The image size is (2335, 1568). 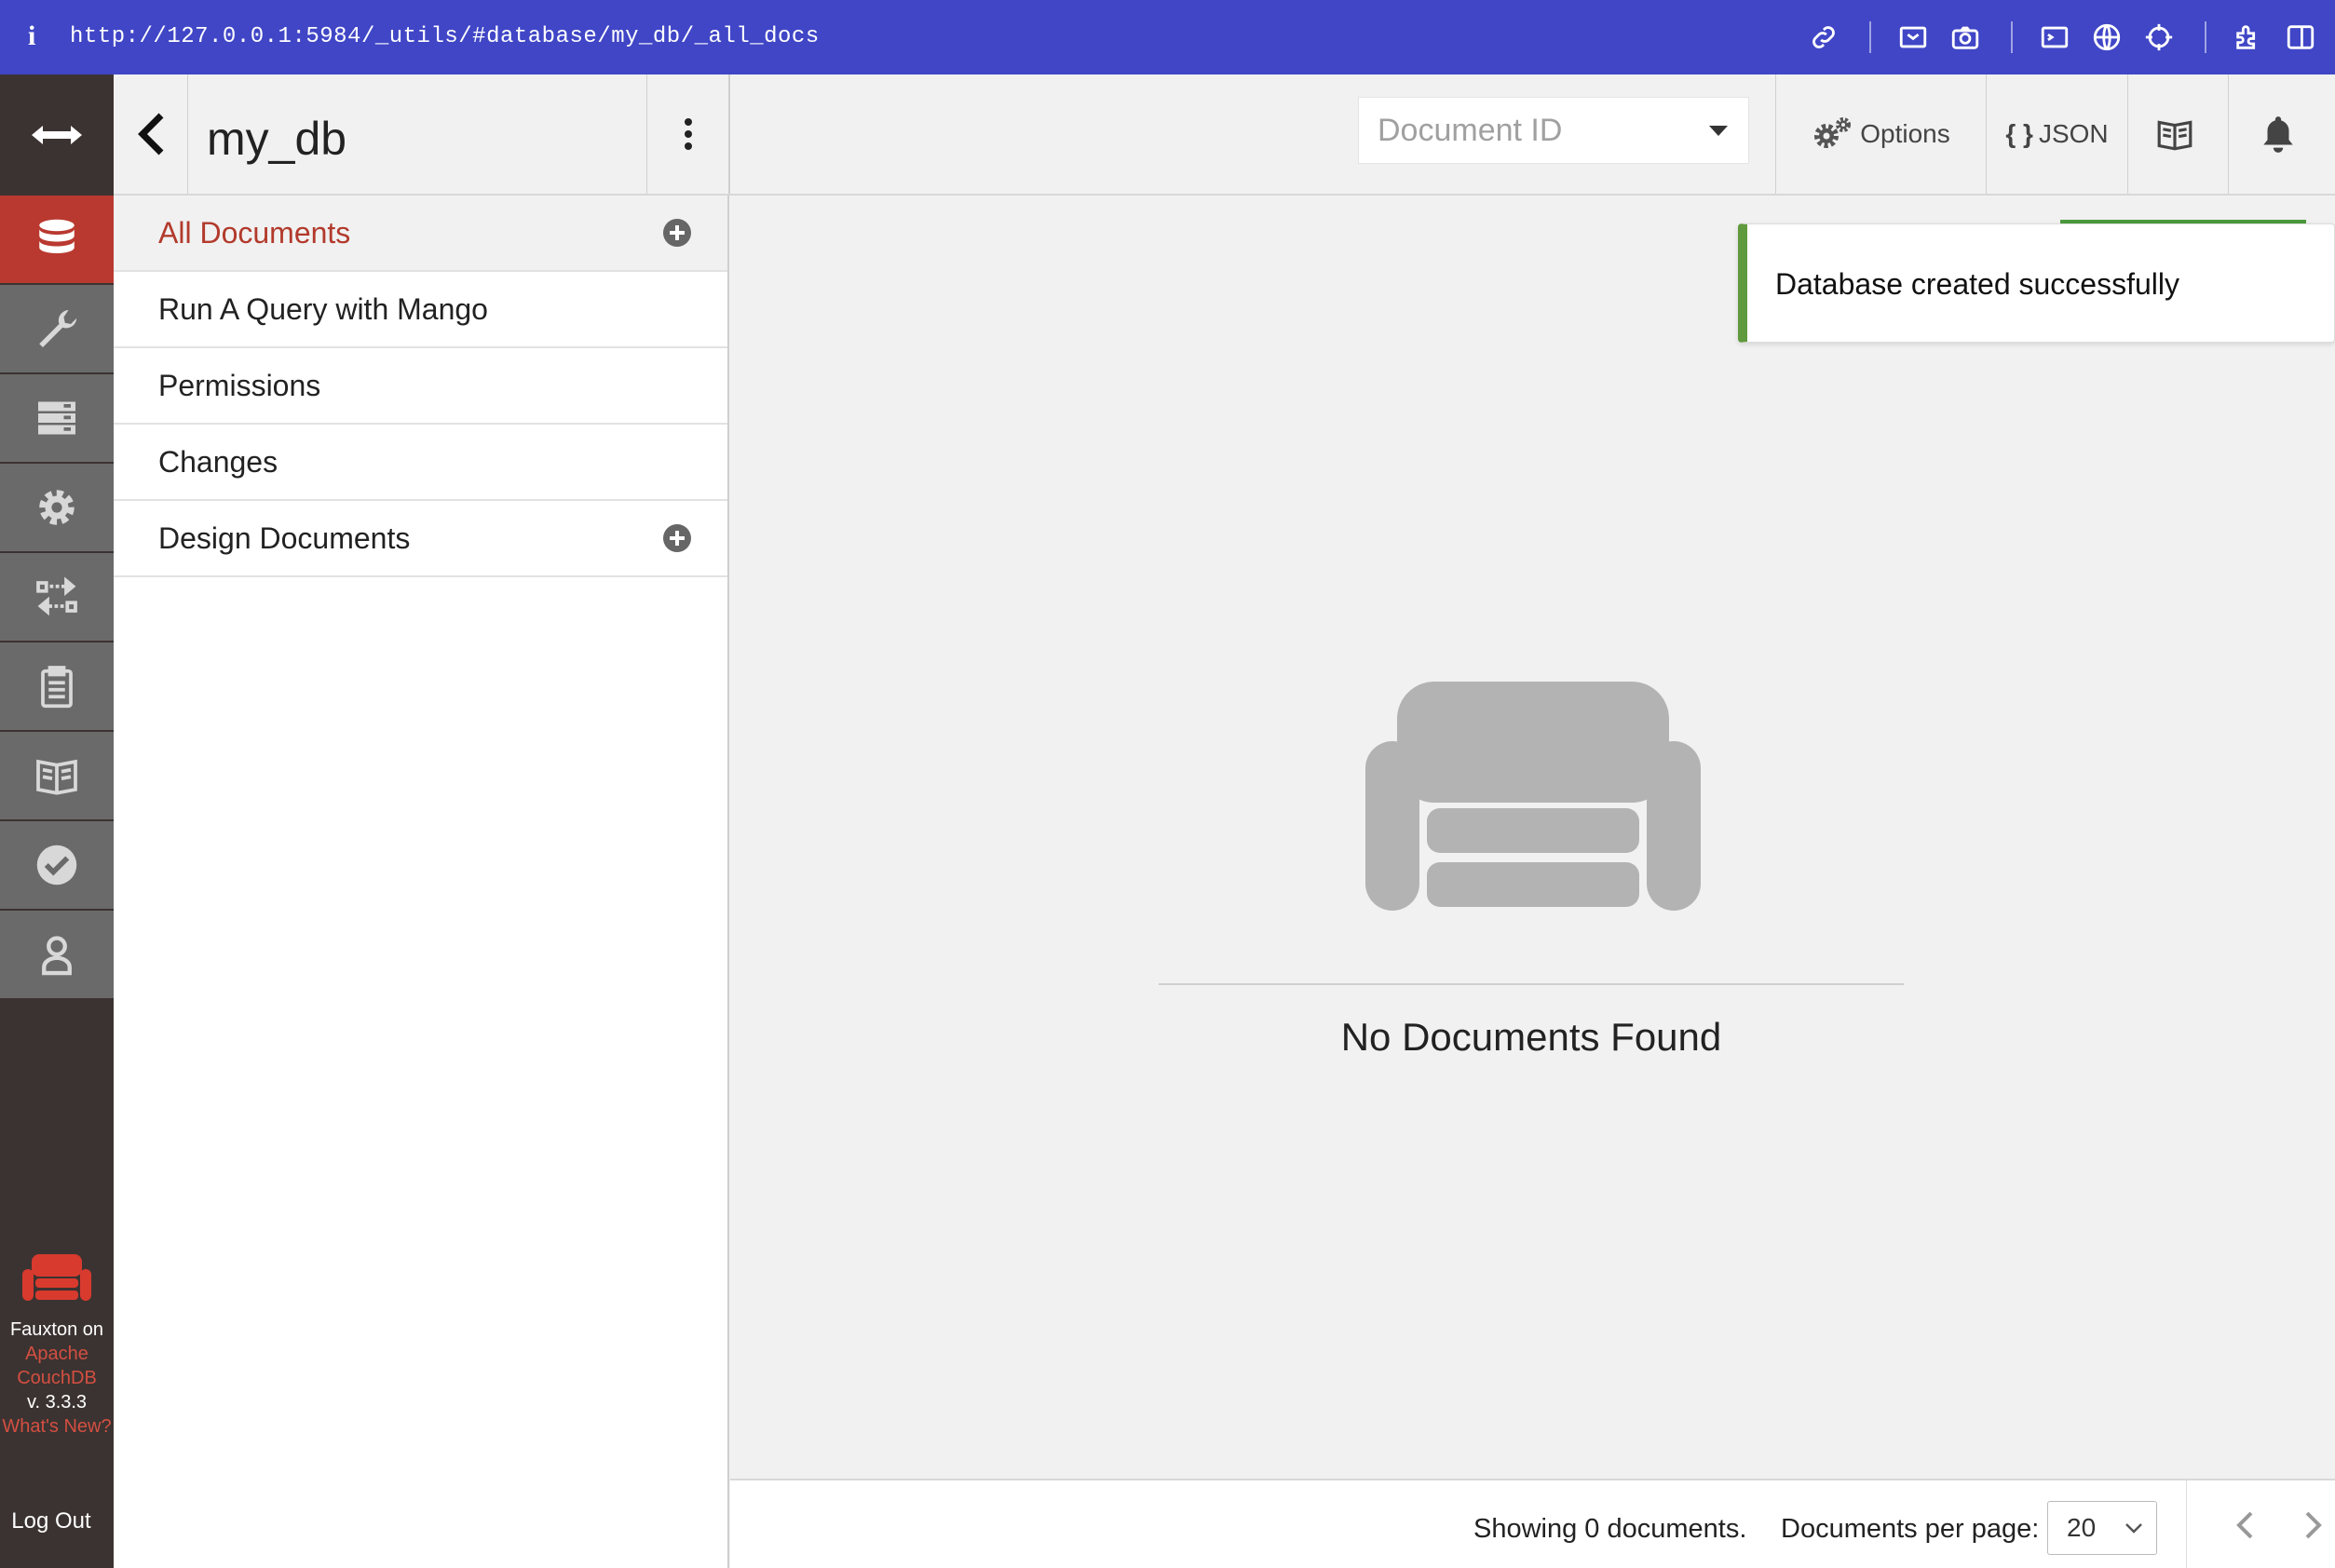 I want to click on globe-icon, so click(x=2107, y=37).